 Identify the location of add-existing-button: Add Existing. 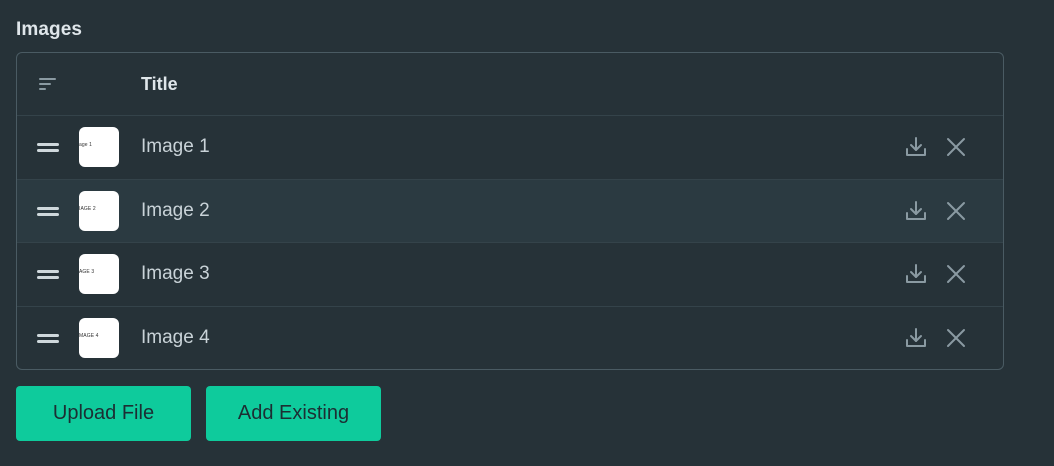
(293, 413).